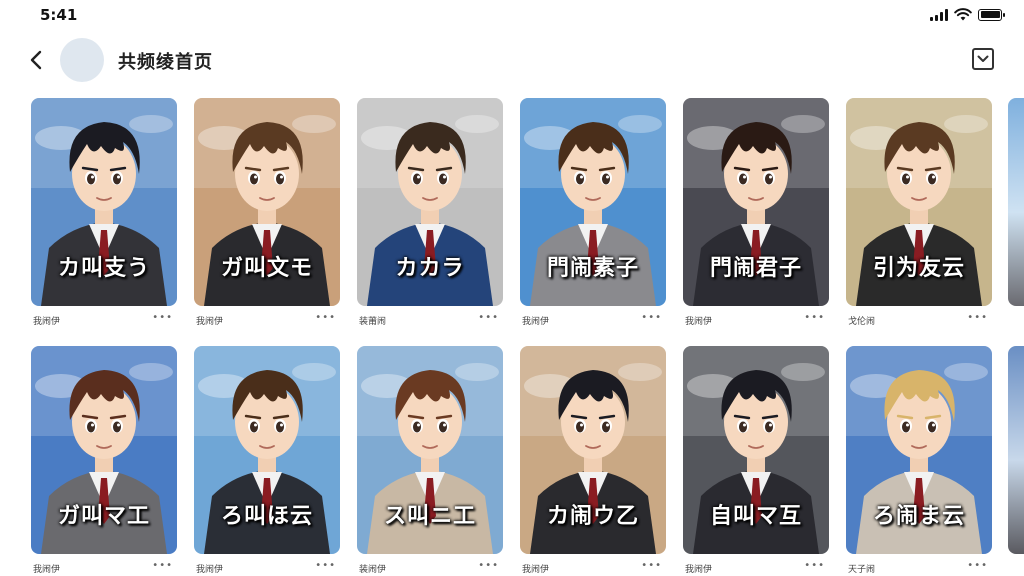 The height and width of the screenshot is (576, 1024). Describe the element at coordinates (103, 516) in the screenshot. I see `card-title: ガ叫マ工` at that location.